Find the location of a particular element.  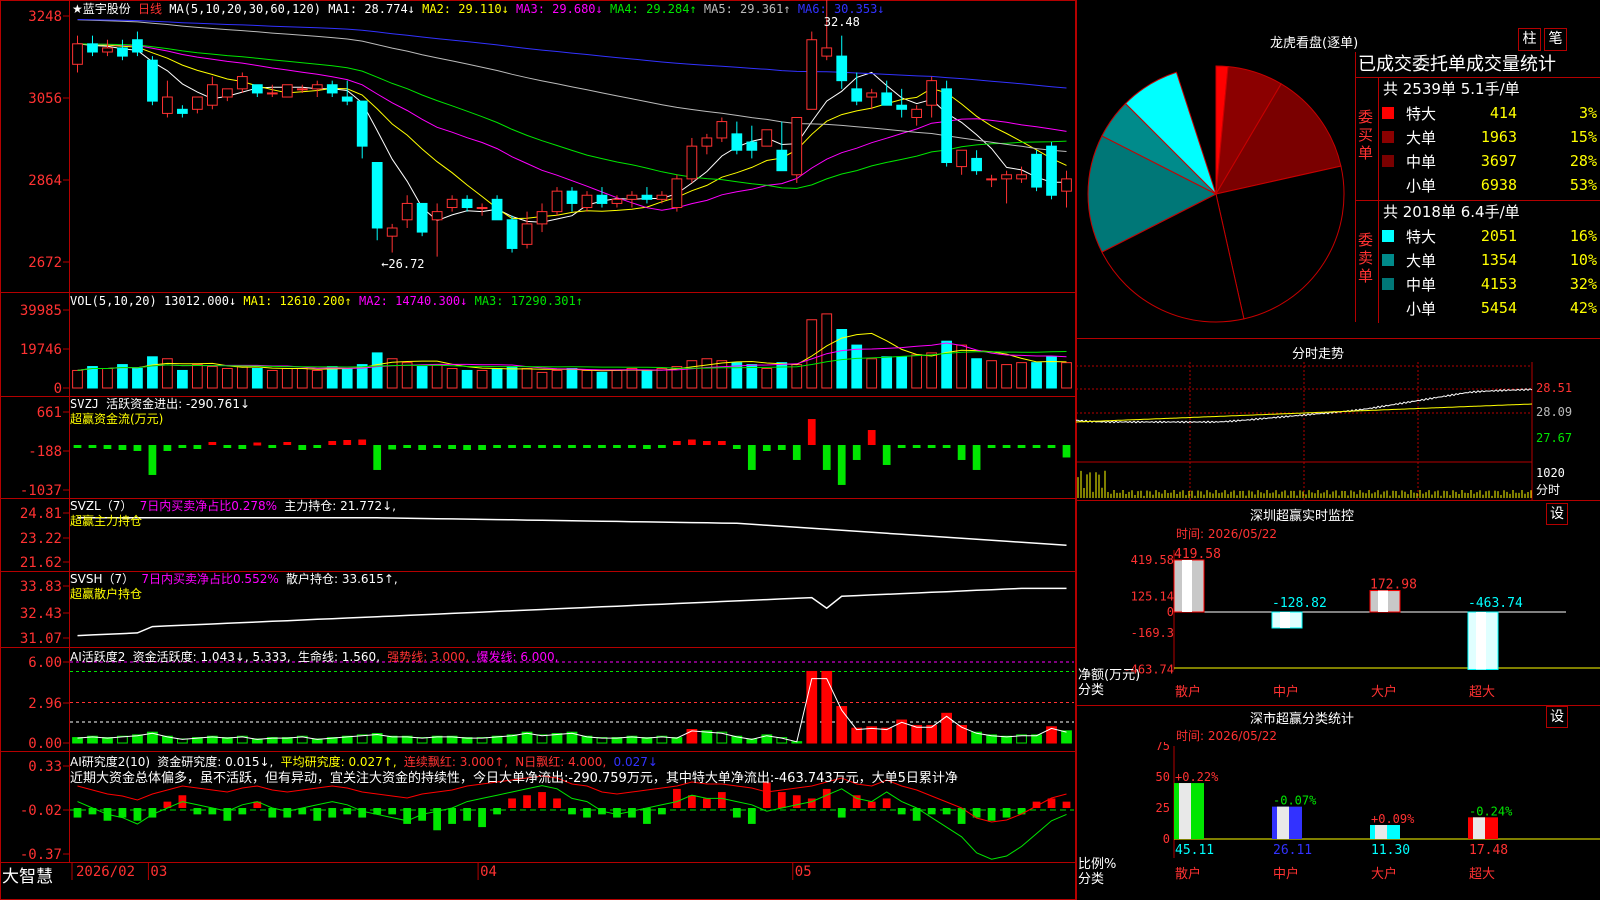

order-percent: 28% is located at coordinates (1583, 161).